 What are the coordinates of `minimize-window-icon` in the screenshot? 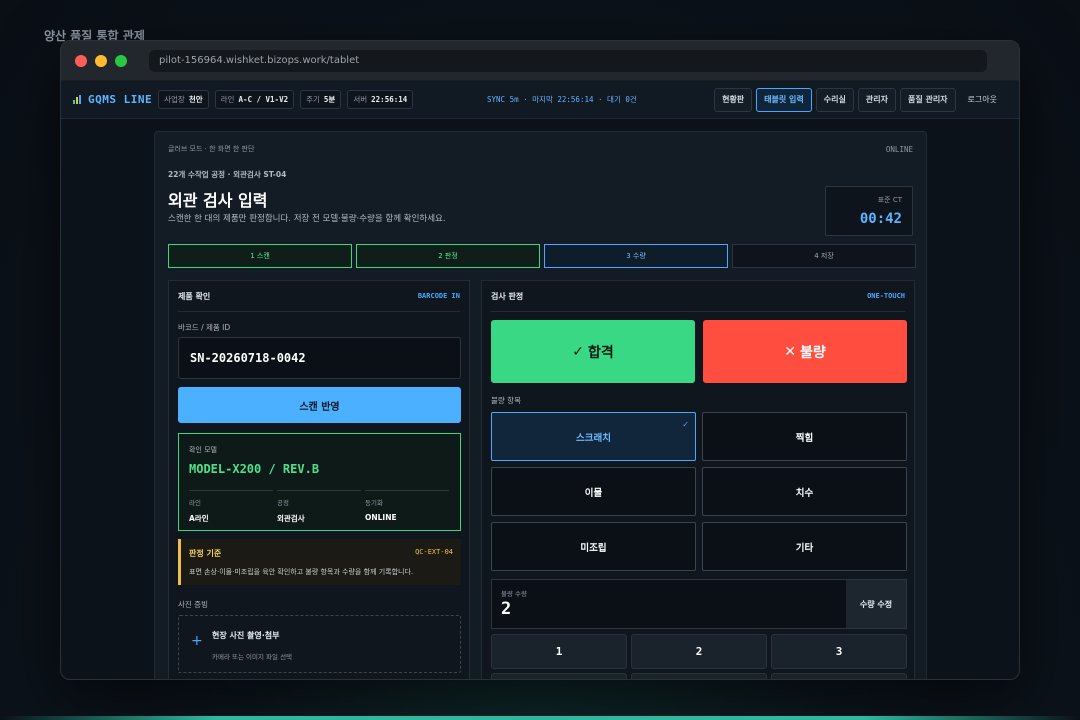 It's located at (101, 60).